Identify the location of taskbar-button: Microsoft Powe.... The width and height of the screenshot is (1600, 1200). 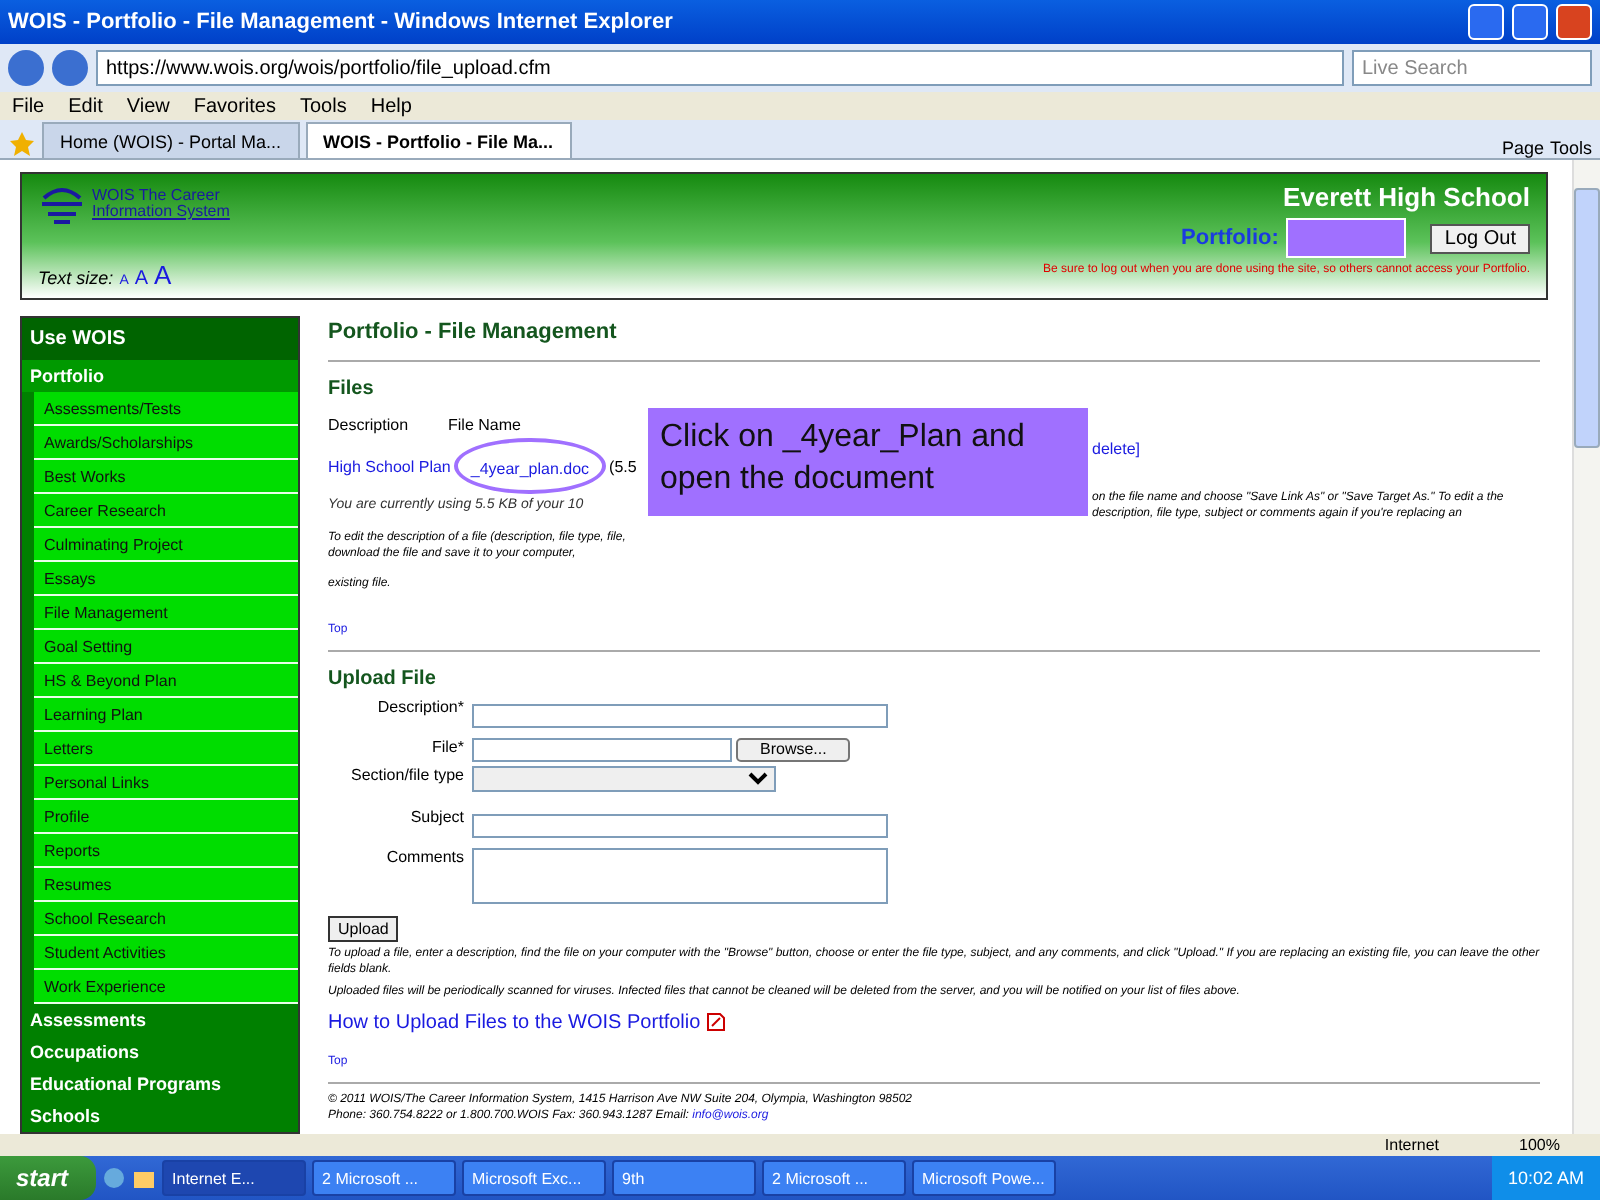
(984, 1178).